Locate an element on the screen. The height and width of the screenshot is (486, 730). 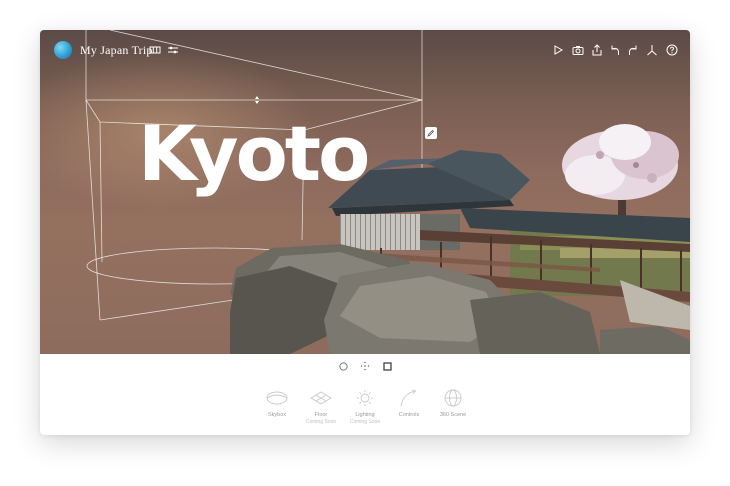
trip-title: My Japan Trip is located at coordinates (116, 50).